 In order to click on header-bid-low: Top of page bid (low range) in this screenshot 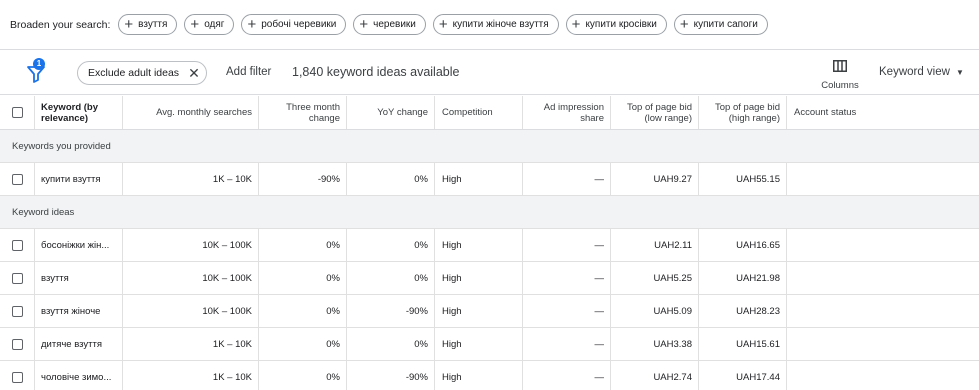, I will do `click(655, 112)`.